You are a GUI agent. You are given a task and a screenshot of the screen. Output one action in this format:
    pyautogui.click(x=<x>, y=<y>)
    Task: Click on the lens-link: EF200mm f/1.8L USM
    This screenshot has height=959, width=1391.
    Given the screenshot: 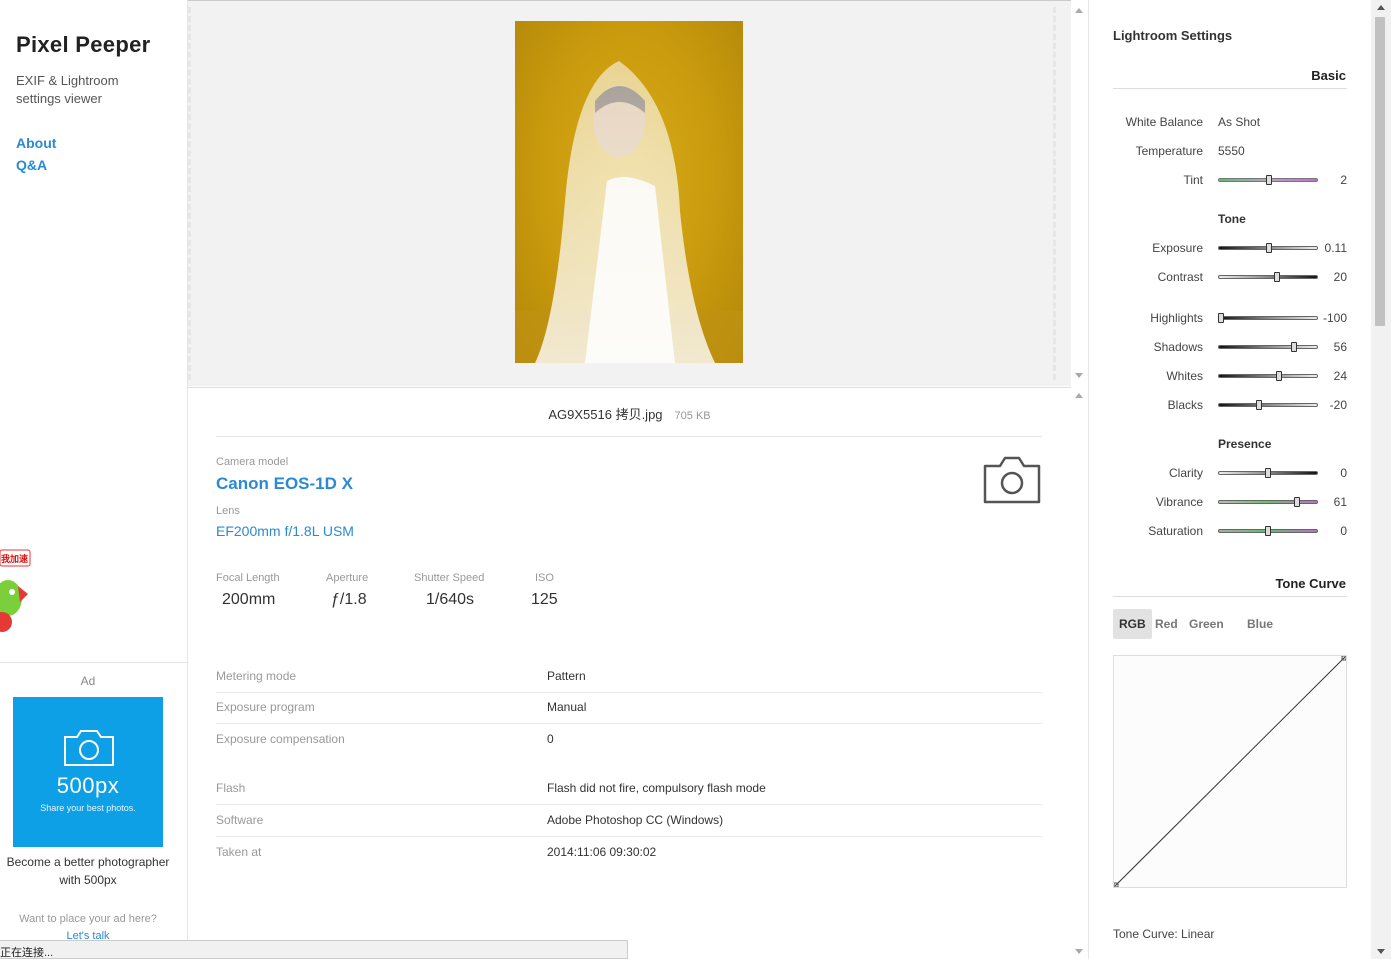 What is the action you would take?
    pyautogui.click(x=285, y=531)
    